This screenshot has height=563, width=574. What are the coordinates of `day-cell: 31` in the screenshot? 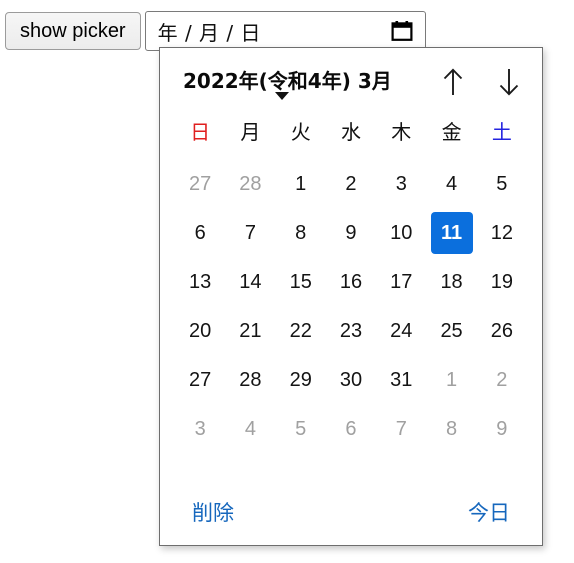 It's located at (401, 379).